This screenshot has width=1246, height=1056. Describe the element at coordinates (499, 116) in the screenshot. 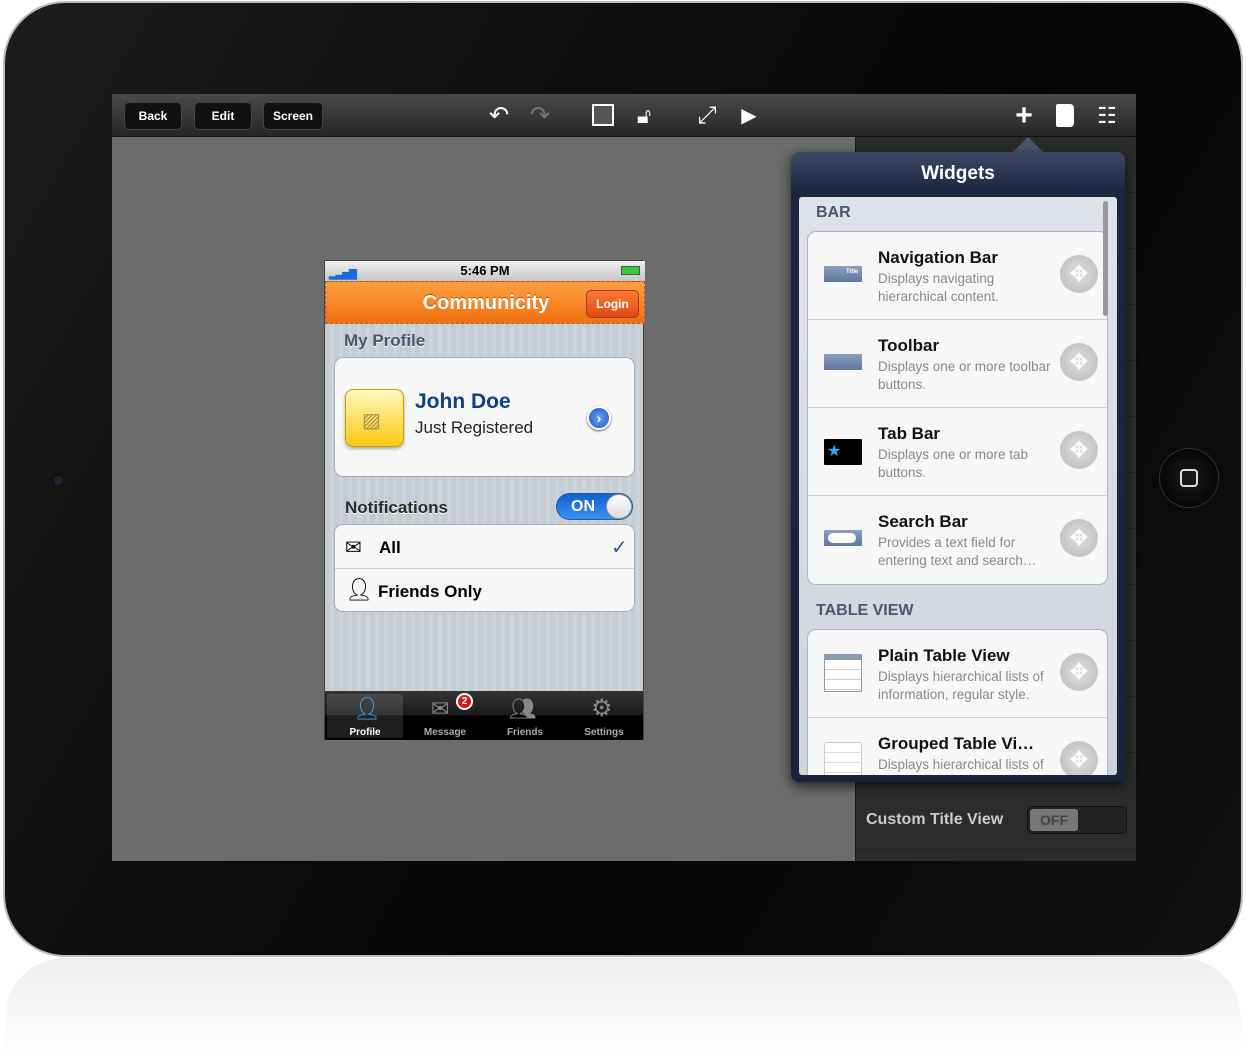

I see `undo-icon: ↶` at that location.